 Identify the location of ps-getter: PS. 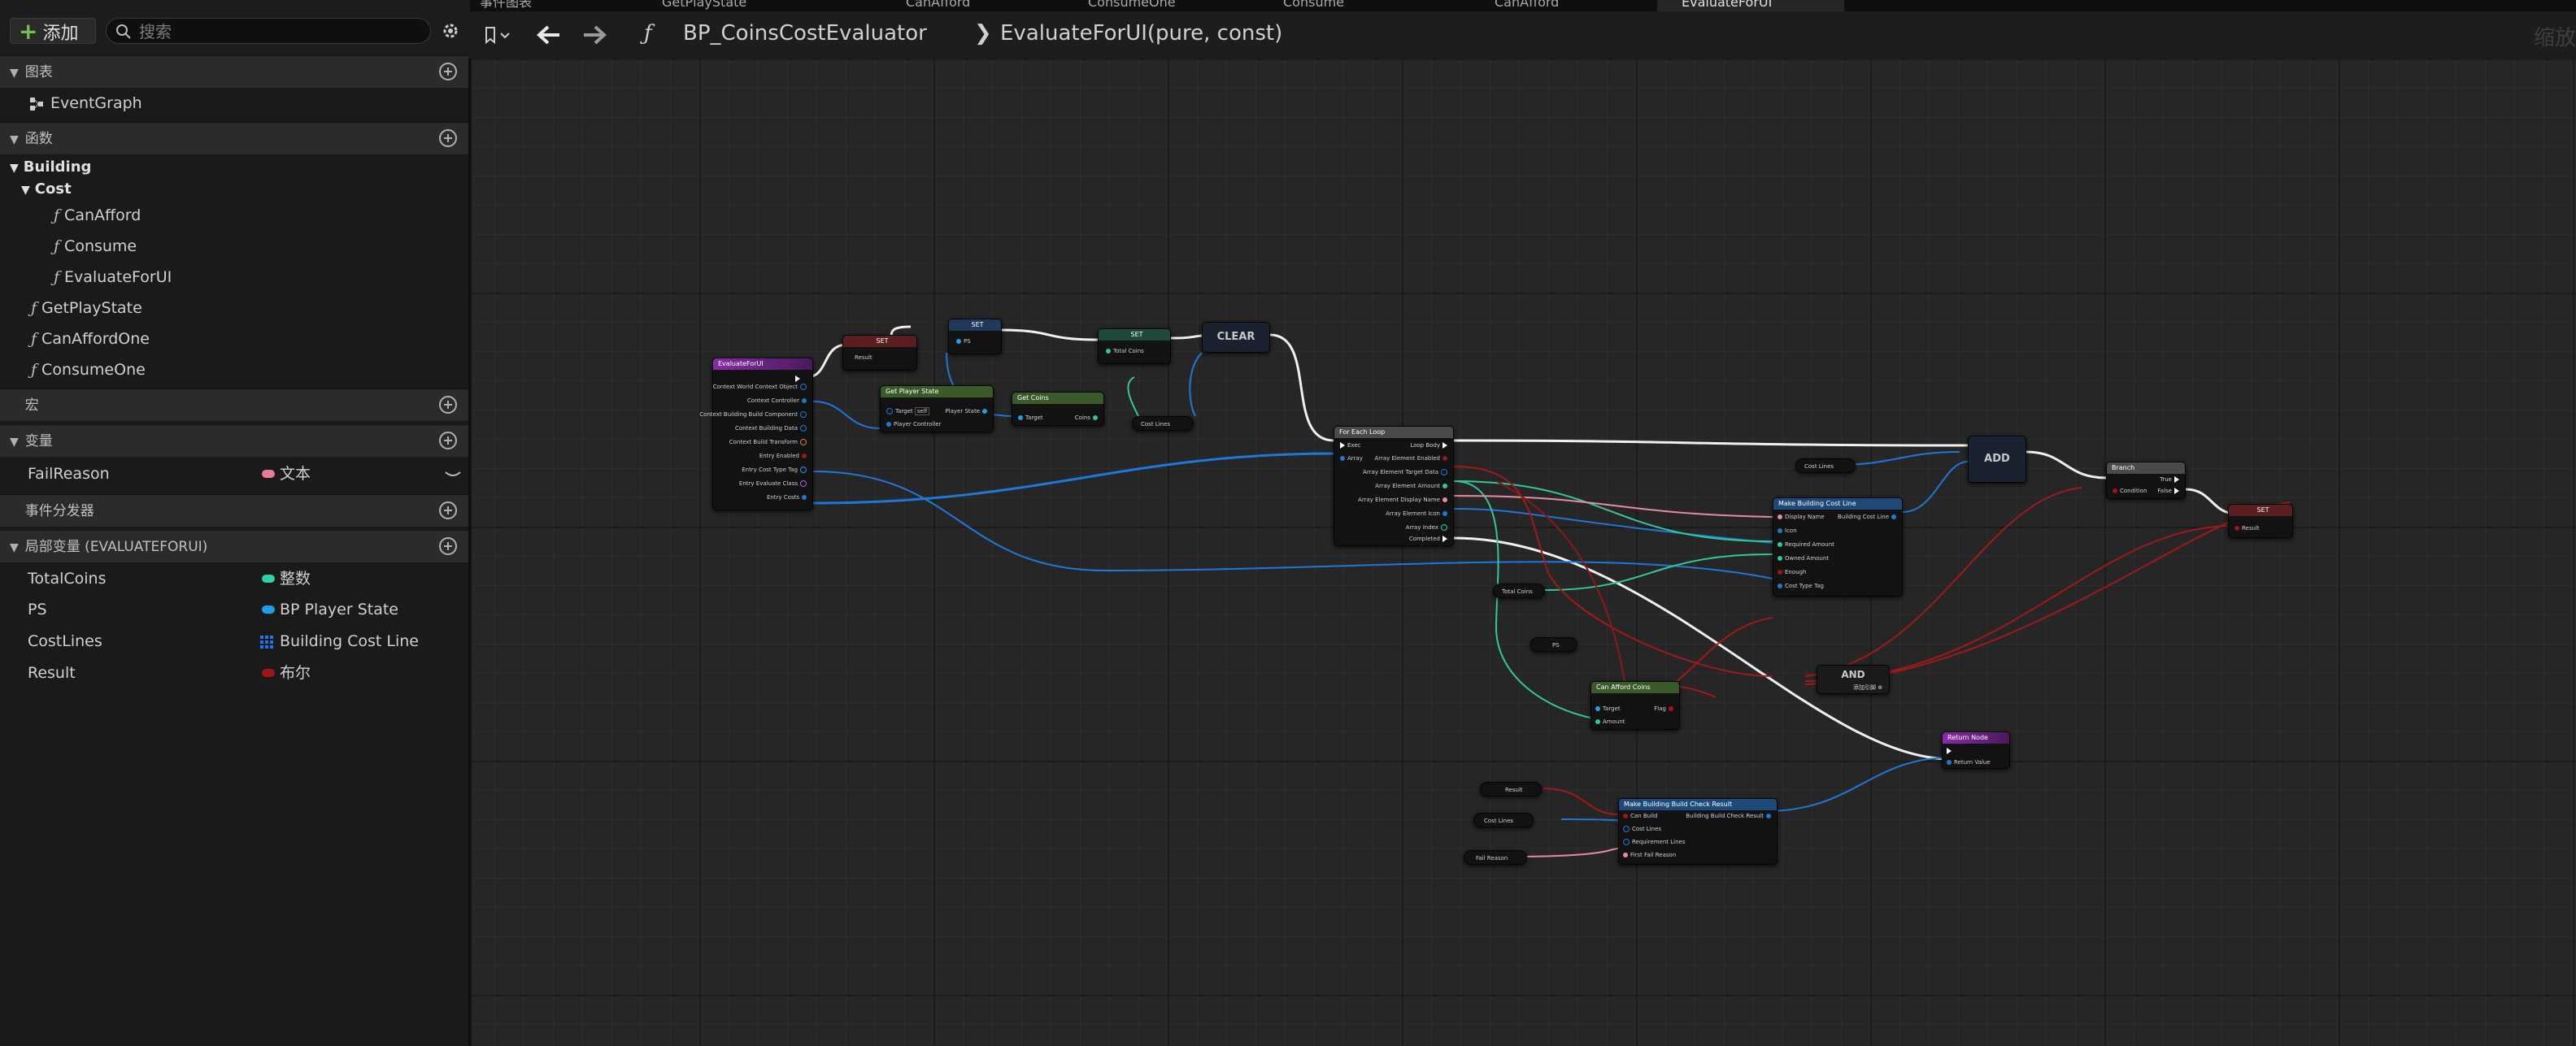
(1554, 644).